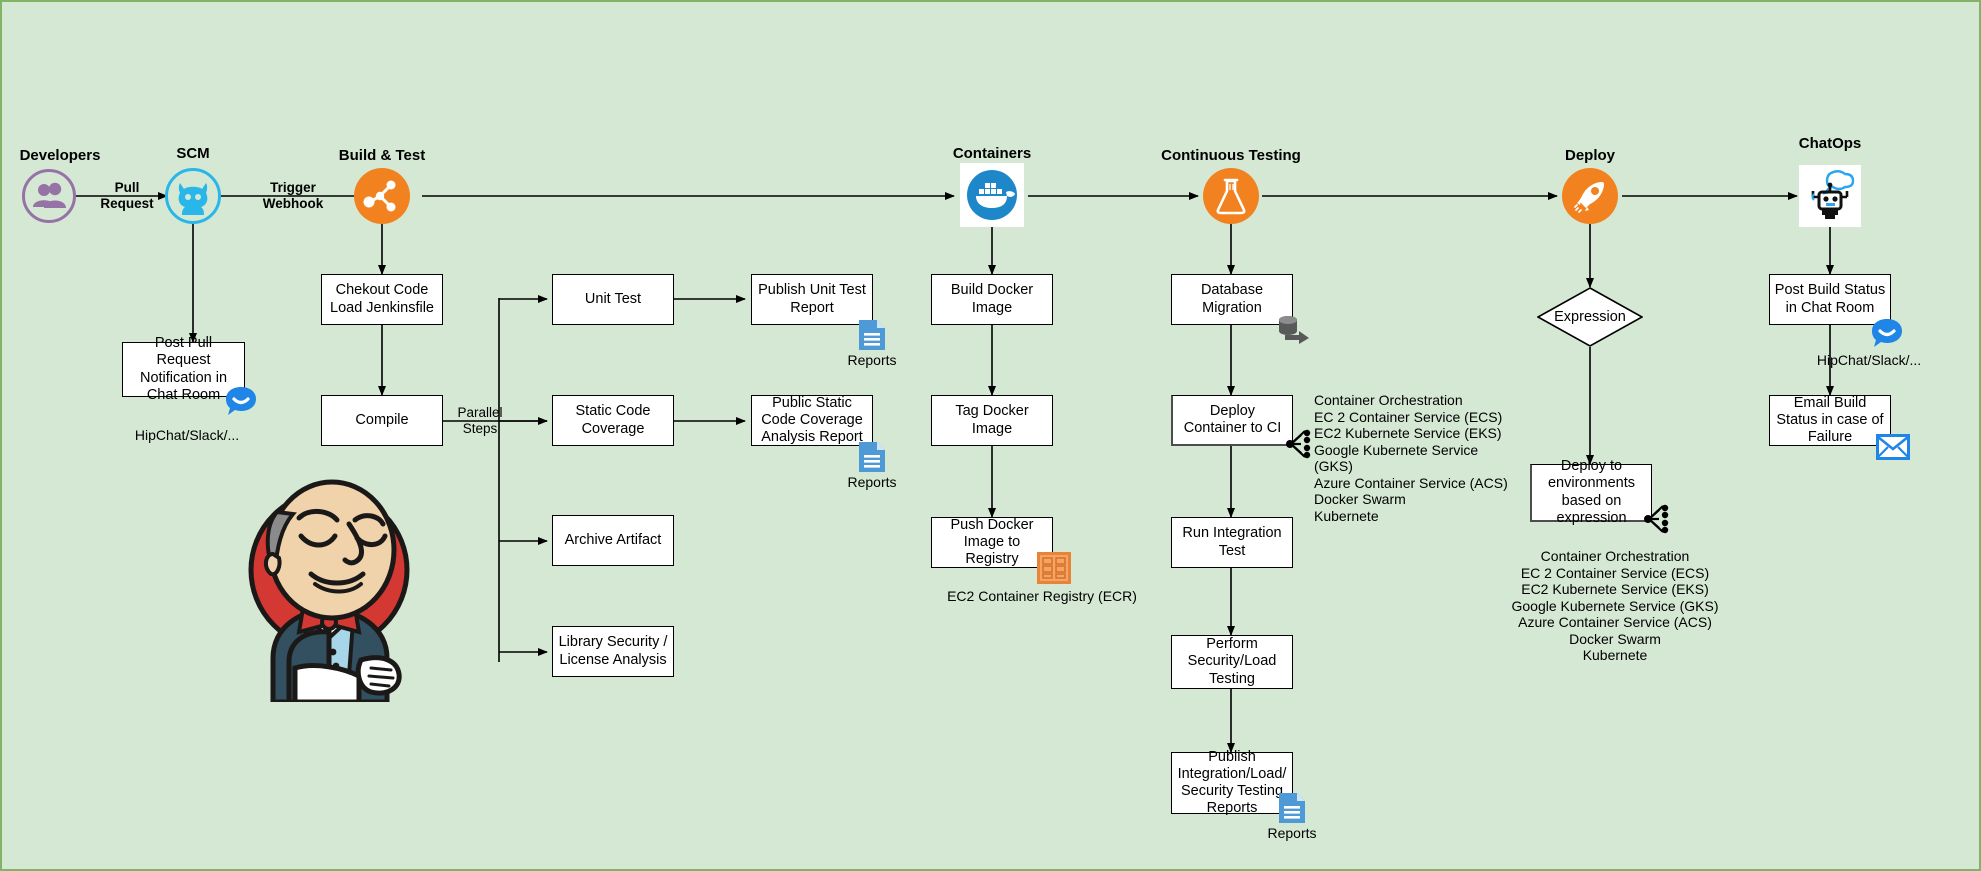 This screenshot has width=1981, height=871. What do you see at coordinates (193, 196) in the screenshot?
I see `github-octocat-icon` at bounding box center [193, 196].